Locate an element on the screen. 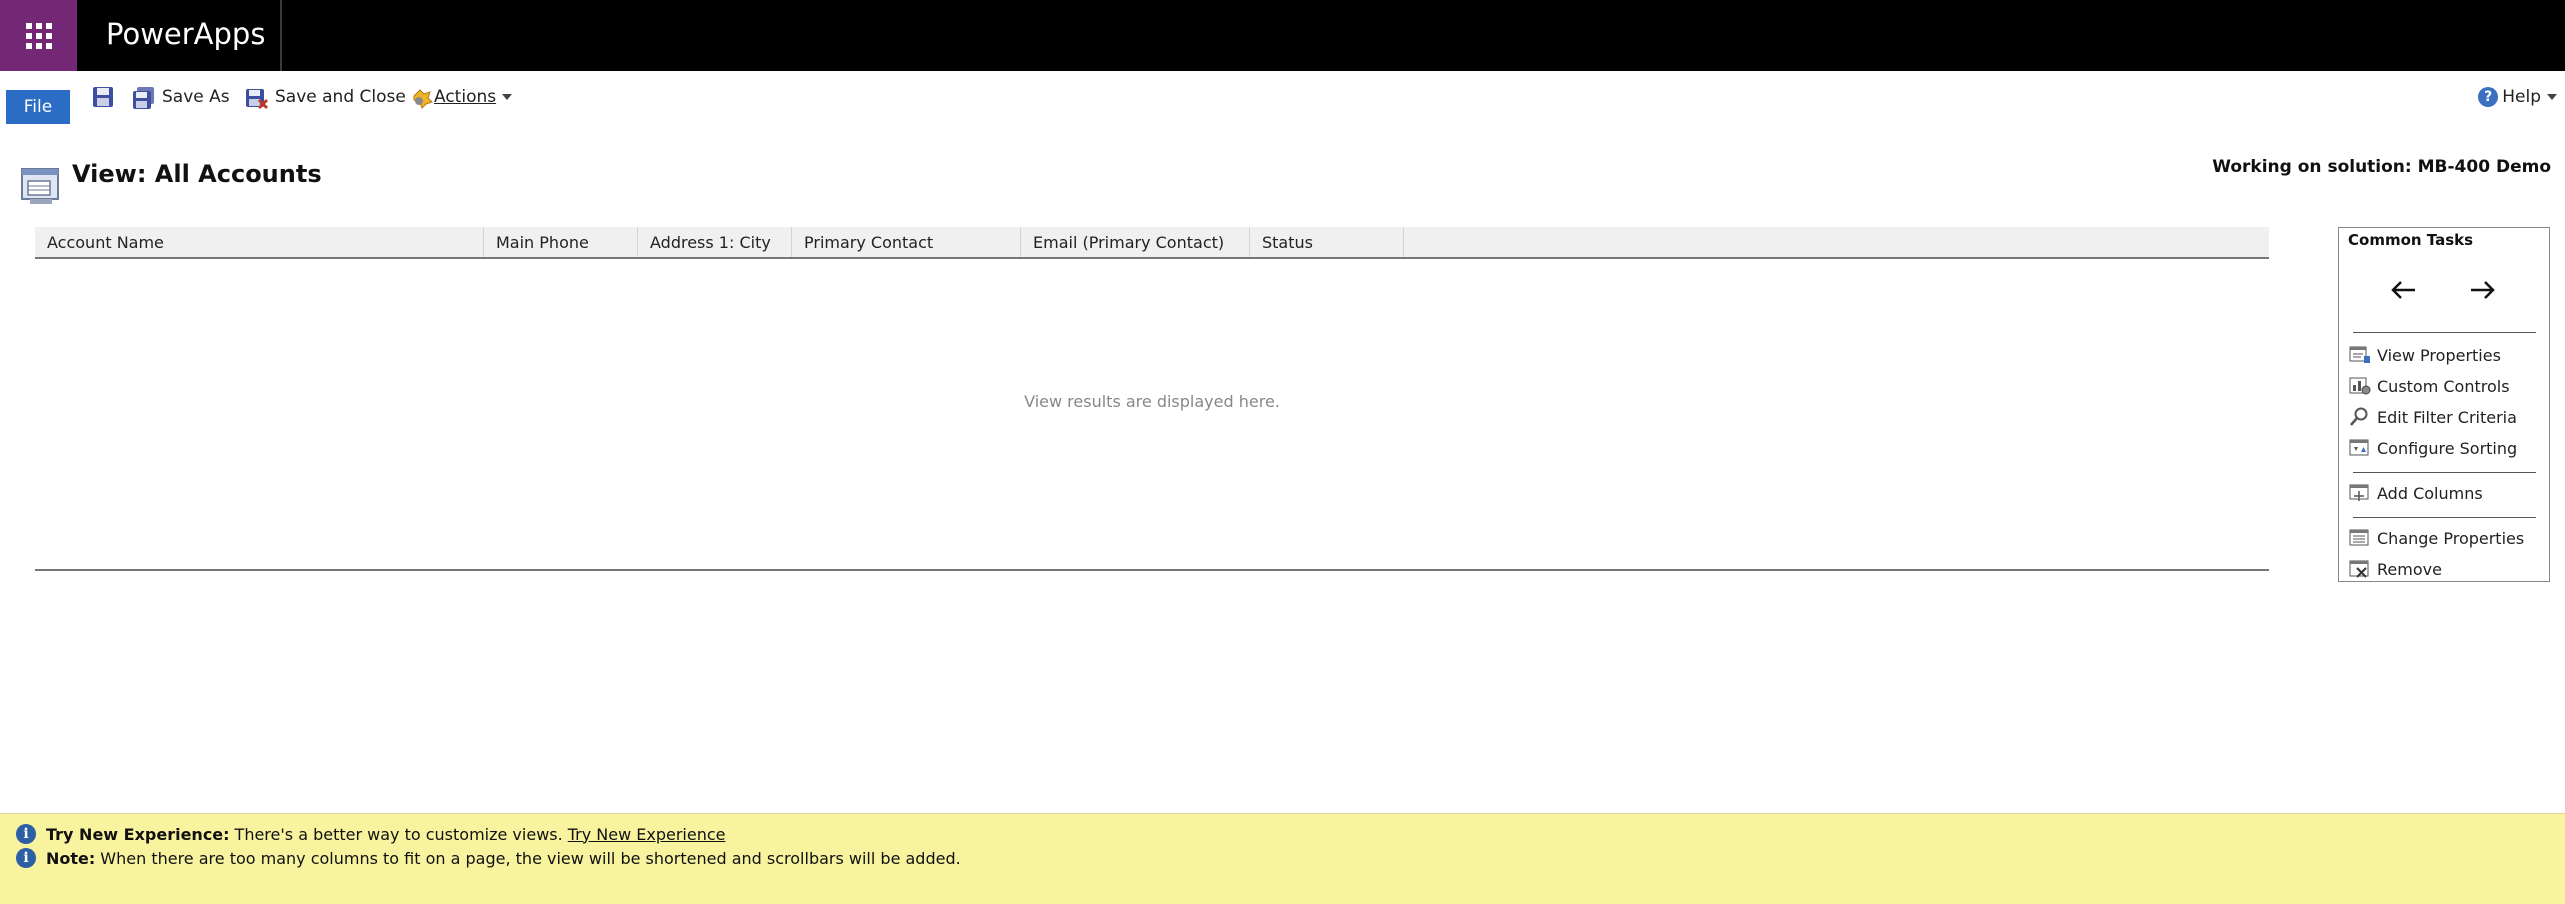  common-tasks-title: Common Tasks is located at coordinates (2411, 240).